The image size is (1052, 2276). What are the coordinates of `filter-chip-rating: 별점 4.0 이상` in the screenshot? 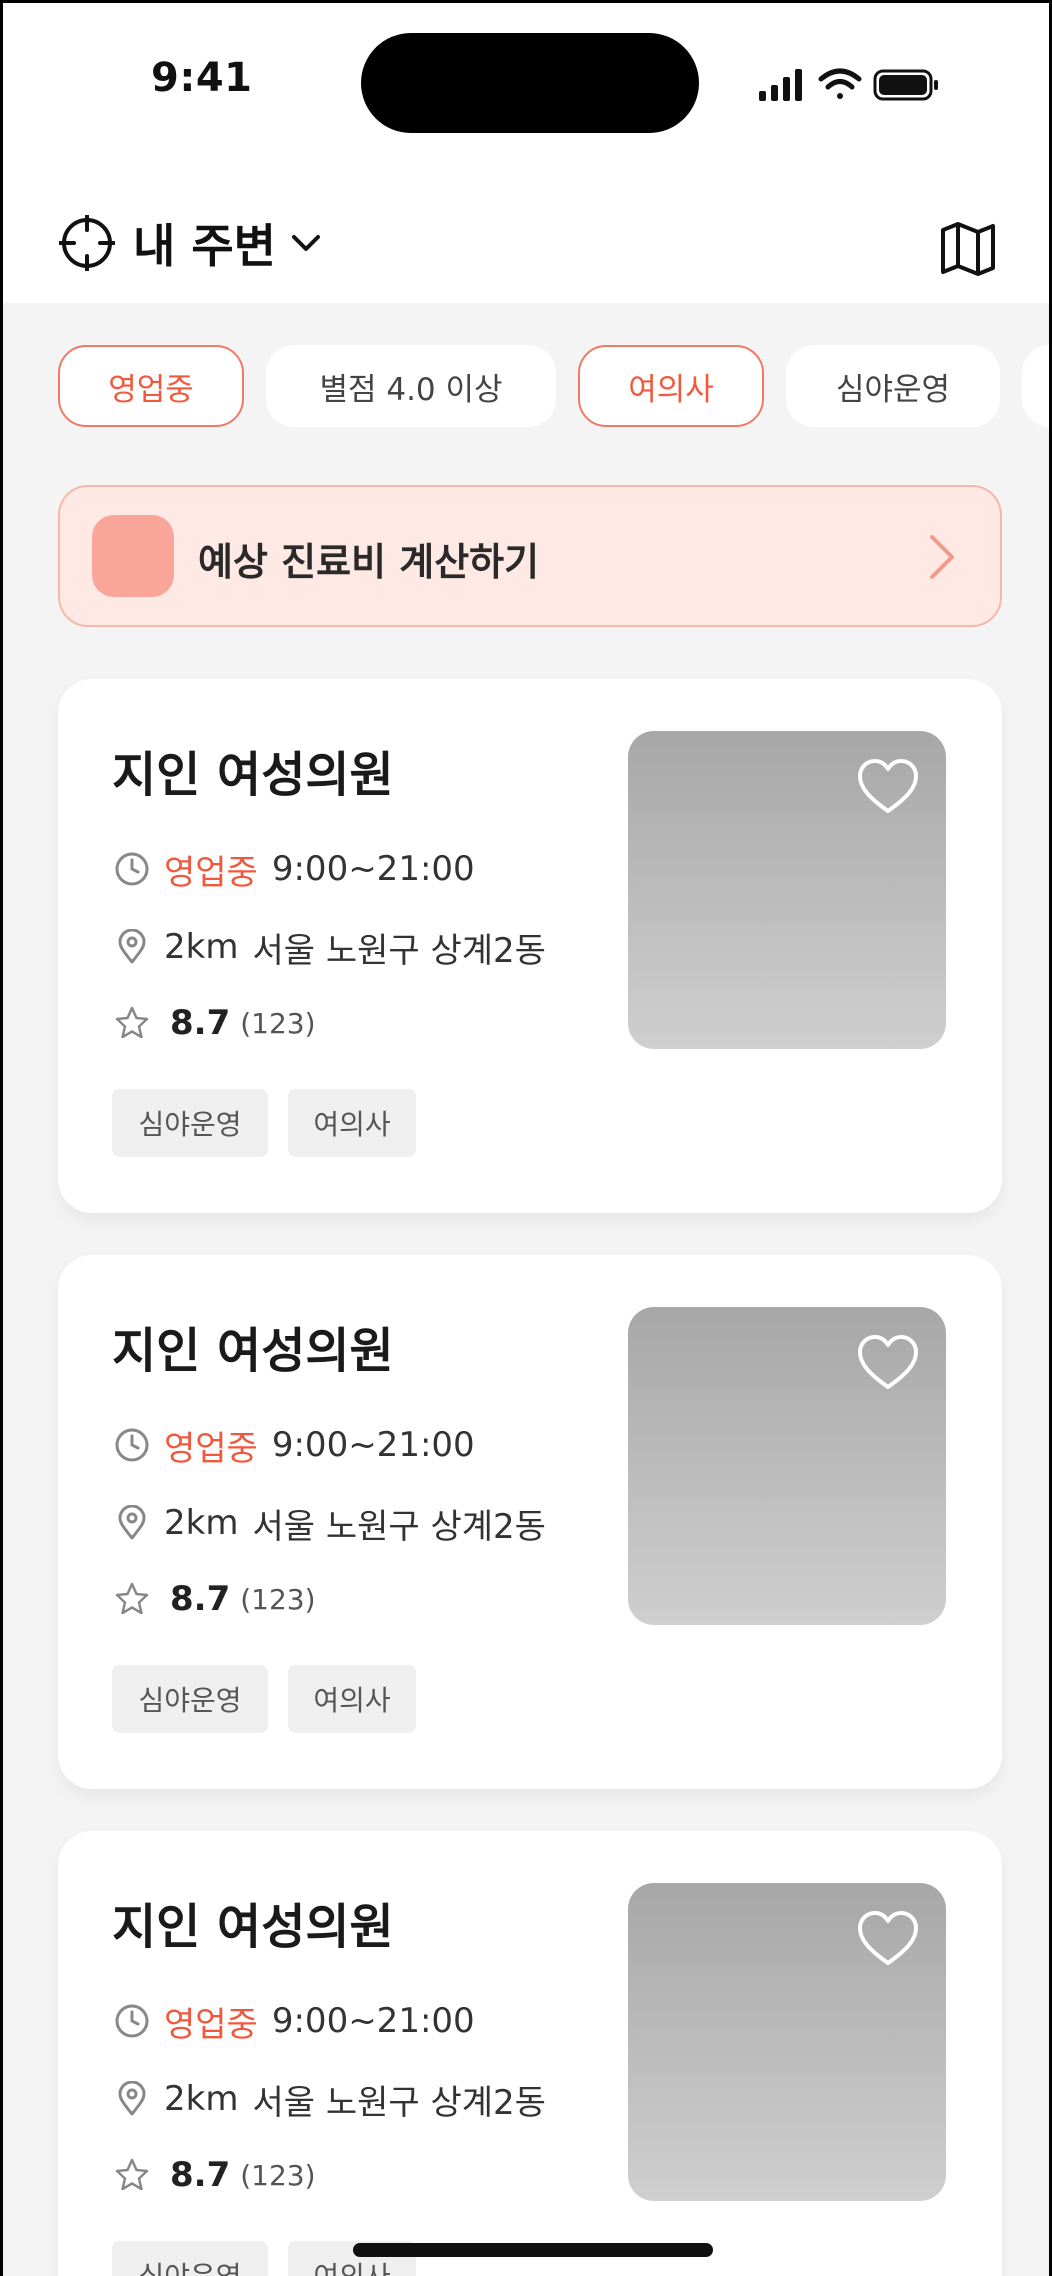 It's located at (411, 386).